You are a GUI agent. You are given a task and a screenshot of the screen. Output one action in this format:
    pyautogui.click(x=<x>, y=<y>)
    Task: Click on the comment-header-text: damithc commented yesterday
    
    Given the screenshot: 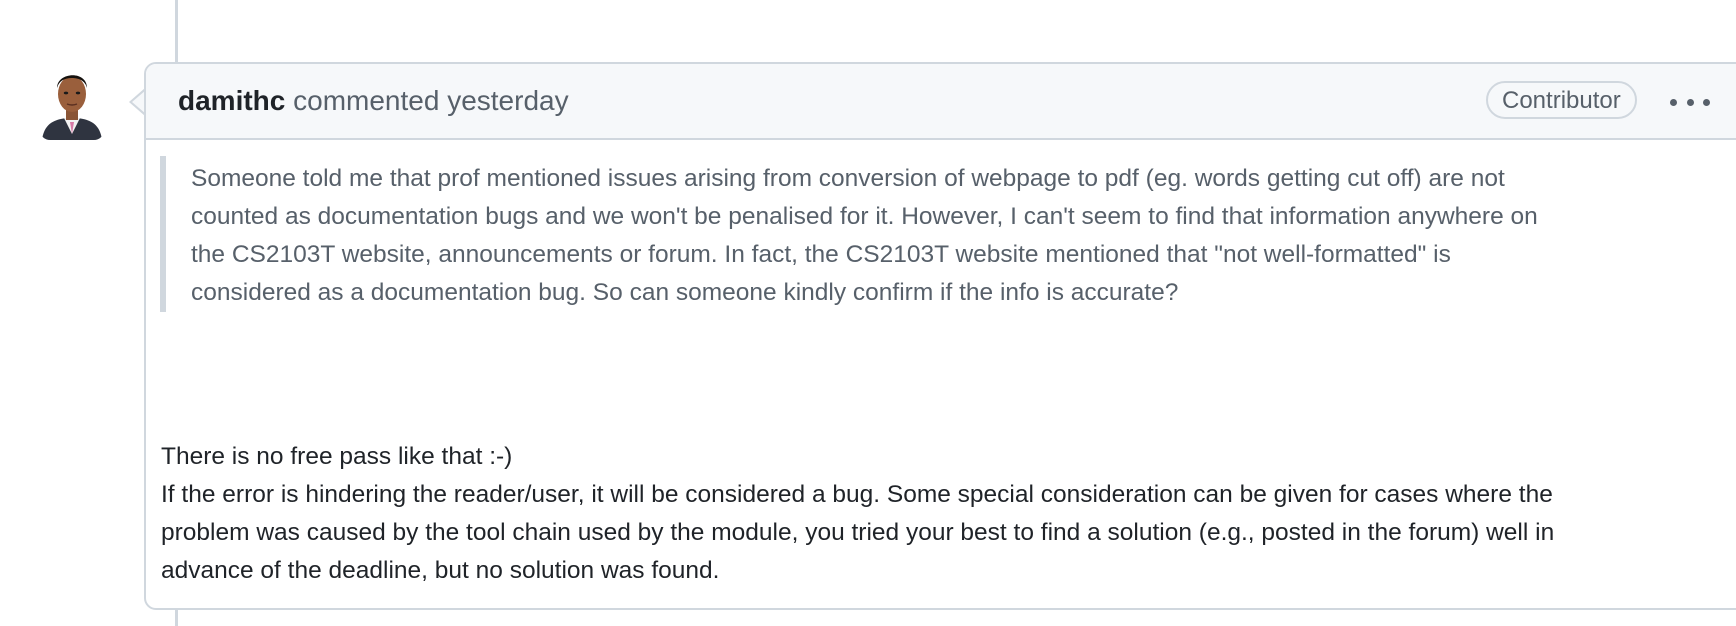 What is the action you would take?
    pyautogui.click(x=373, y=101)
    